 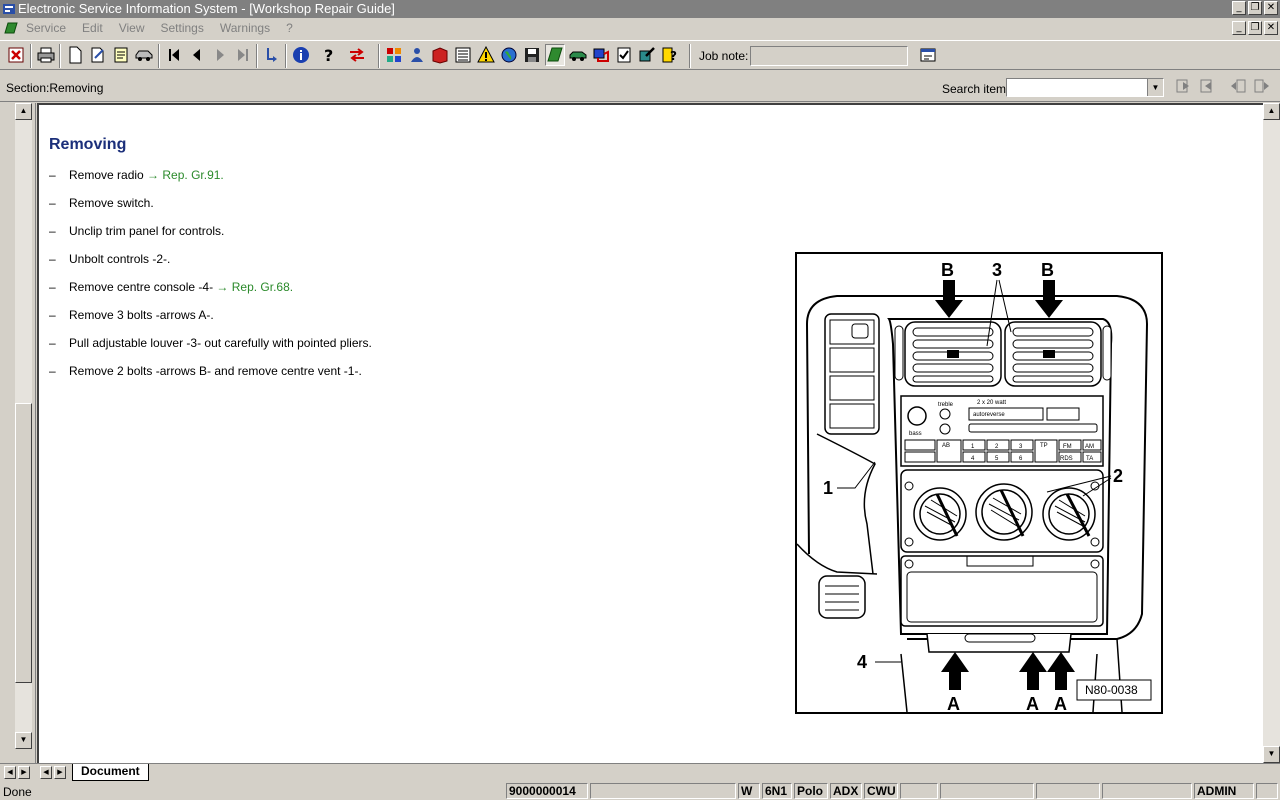 I want to click on switch-icon, so click(x=357, y=55).